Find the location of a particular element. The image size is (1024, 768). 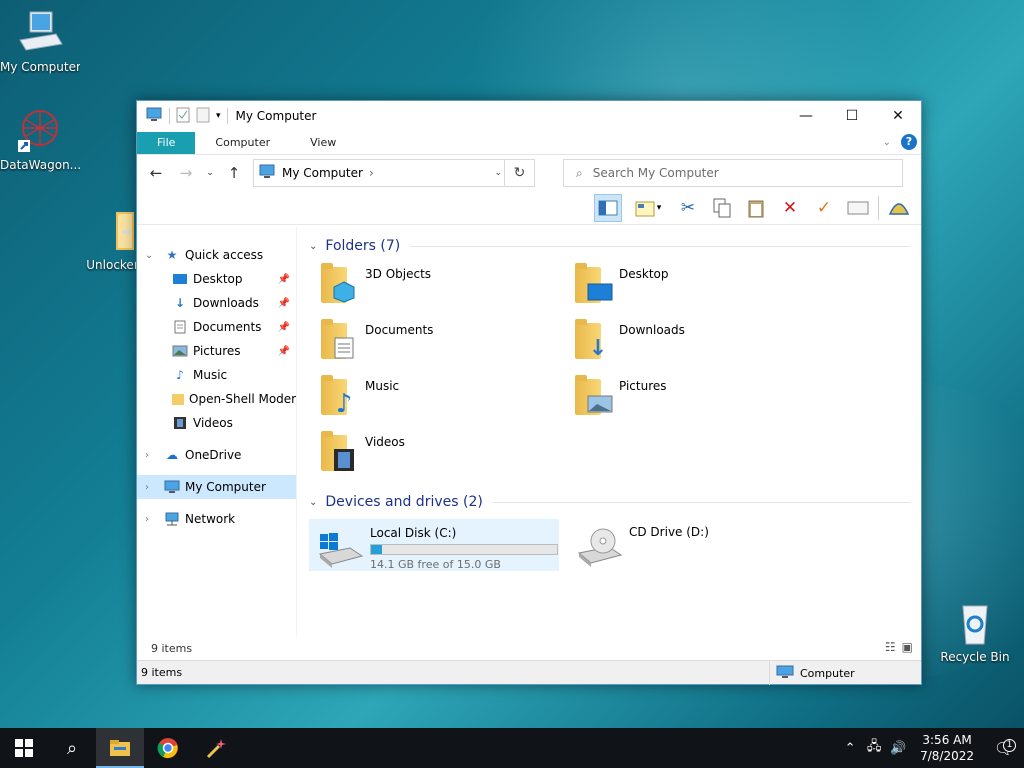

navigation-pane-button is located at coordinates (608, 207).